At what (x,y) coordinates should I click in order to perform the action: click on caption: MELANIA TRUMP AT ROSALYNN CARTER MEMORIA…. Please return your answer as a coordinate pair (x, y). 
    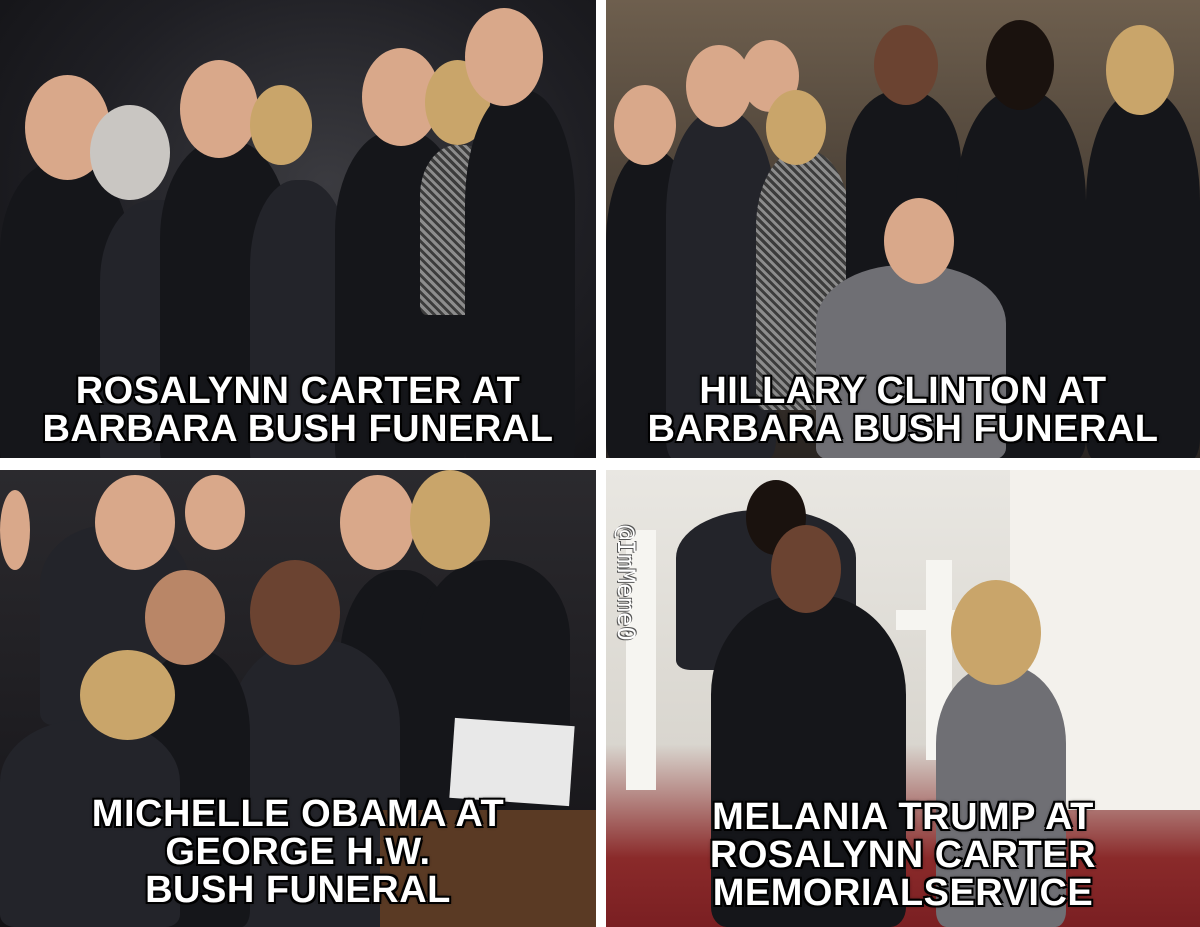
    Looking at the image, I should click on (903, 855).